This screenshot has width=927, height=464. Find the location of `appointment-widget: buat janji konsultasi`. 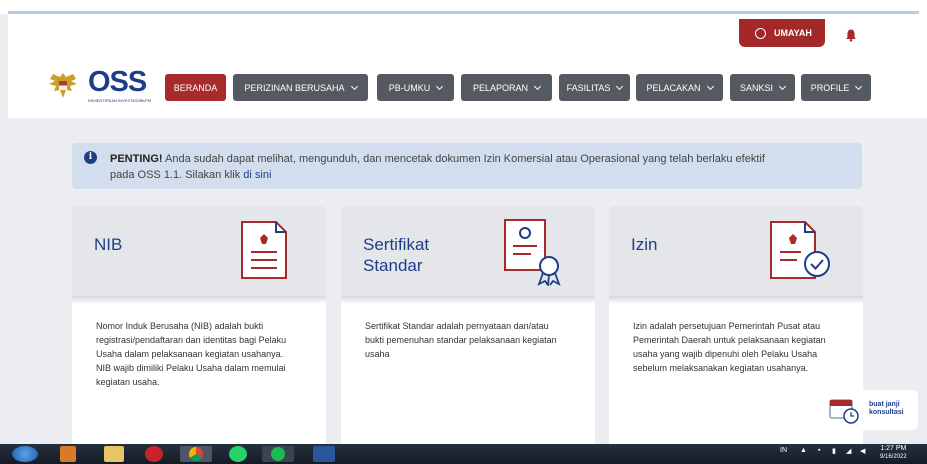

appointment-widget: buat janji konsultasi is located at coordinates (868, 410).